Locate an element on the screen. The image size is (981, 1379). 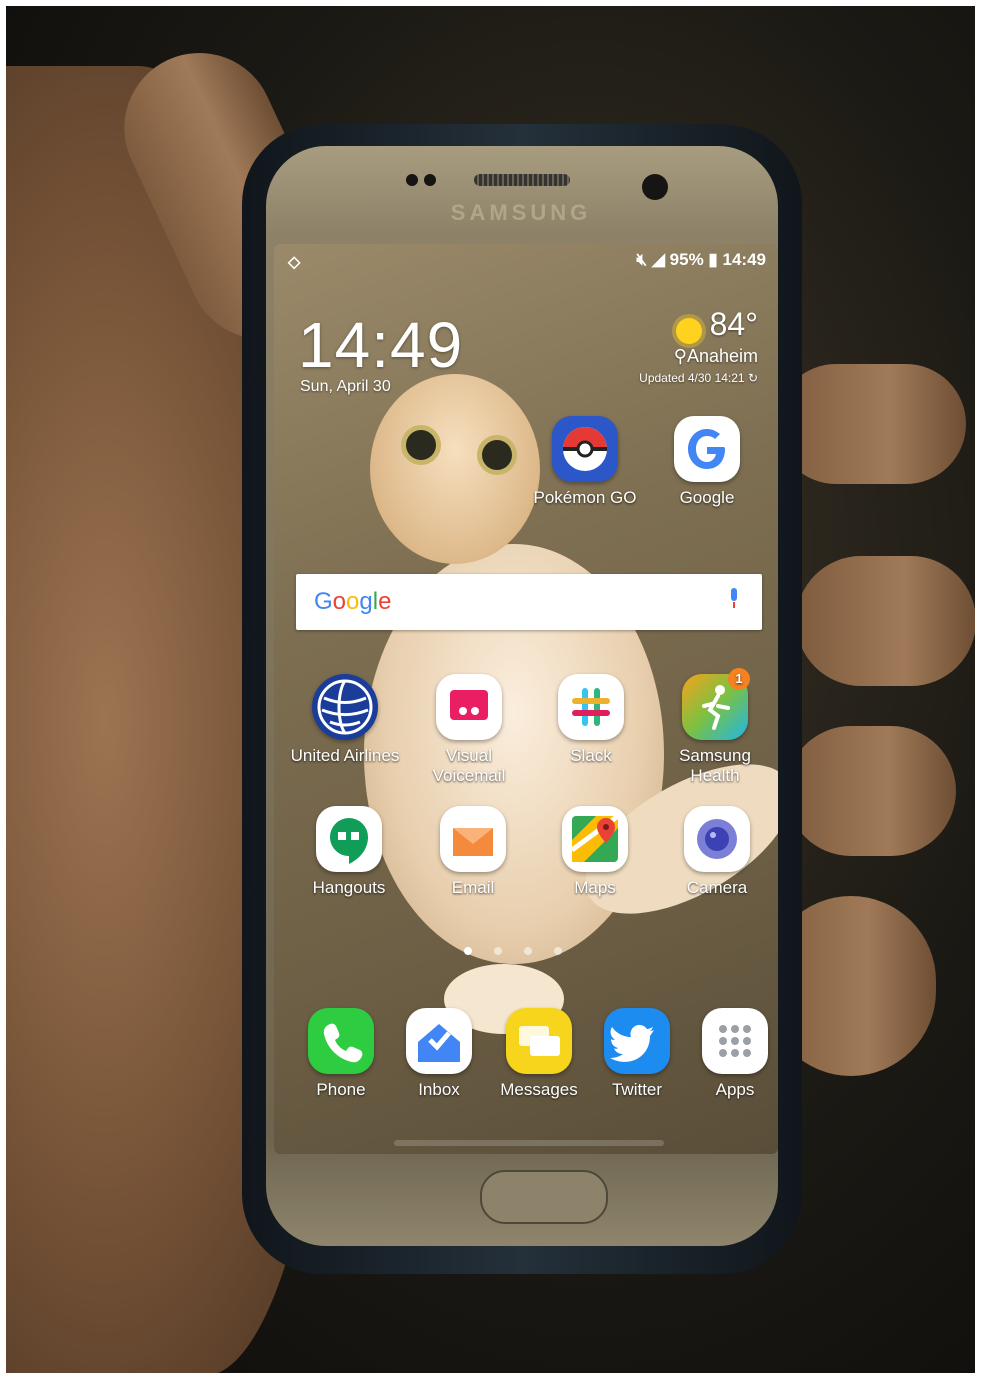
wallpaper-cat-eye-right is located at coordinates (497, 455).